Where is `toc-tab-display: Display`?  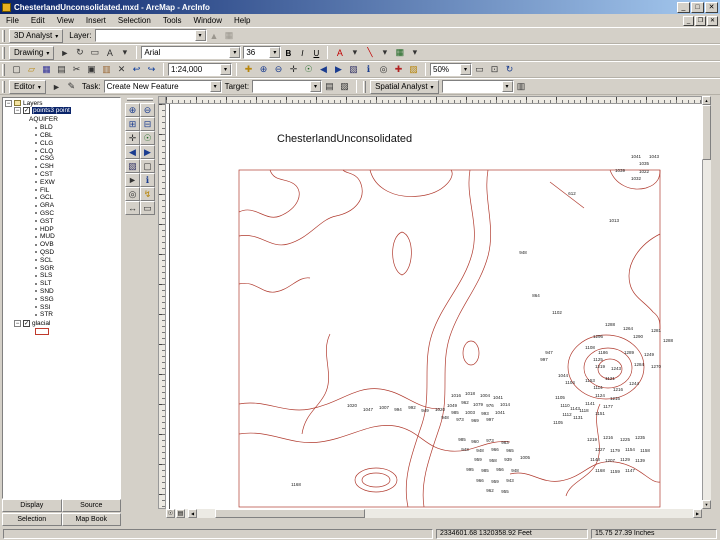
toc-tab-display: Display is located at coordinates (32, 505).